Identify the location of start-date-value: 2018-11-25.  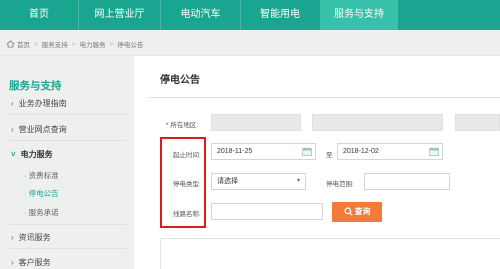
(235, 151).